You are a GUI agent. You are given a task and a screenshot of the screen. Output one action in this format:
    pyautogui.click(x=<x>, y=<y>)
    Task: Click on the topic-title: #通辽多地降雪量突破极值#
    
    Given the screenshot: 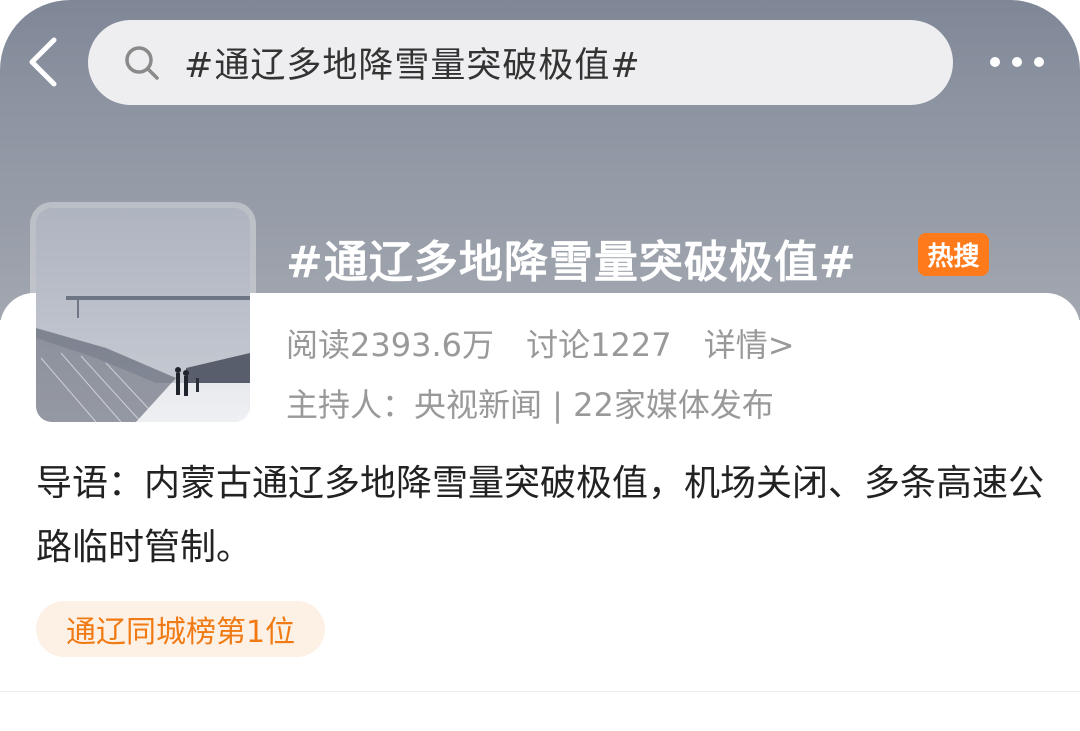 What is the action you would take?
    pyautogui.click(x=571, y=262)
    